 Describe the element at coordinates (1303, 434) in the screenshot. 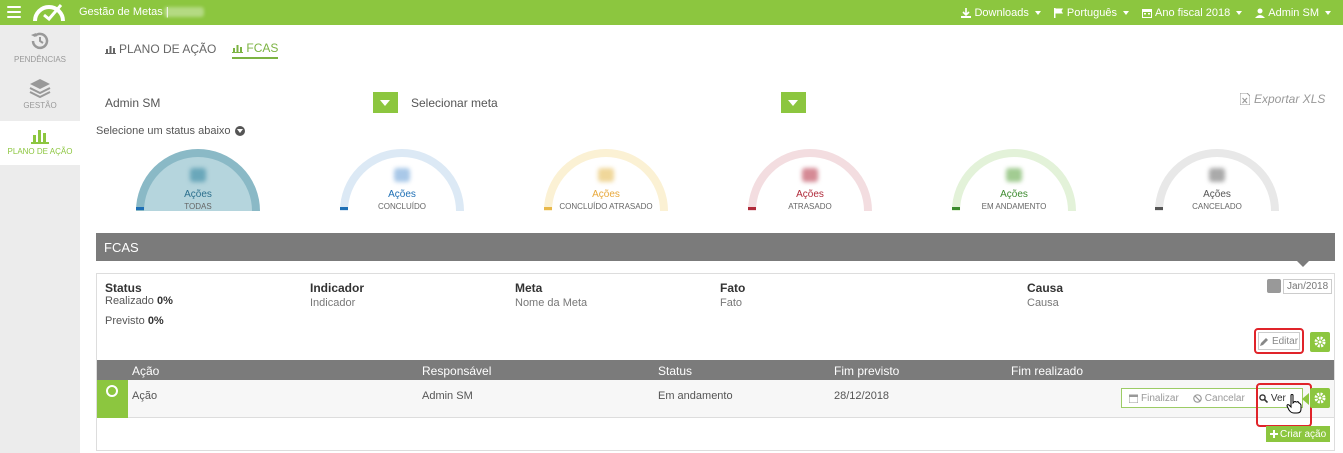

I see `create-action-label: Criar ação` at that location.